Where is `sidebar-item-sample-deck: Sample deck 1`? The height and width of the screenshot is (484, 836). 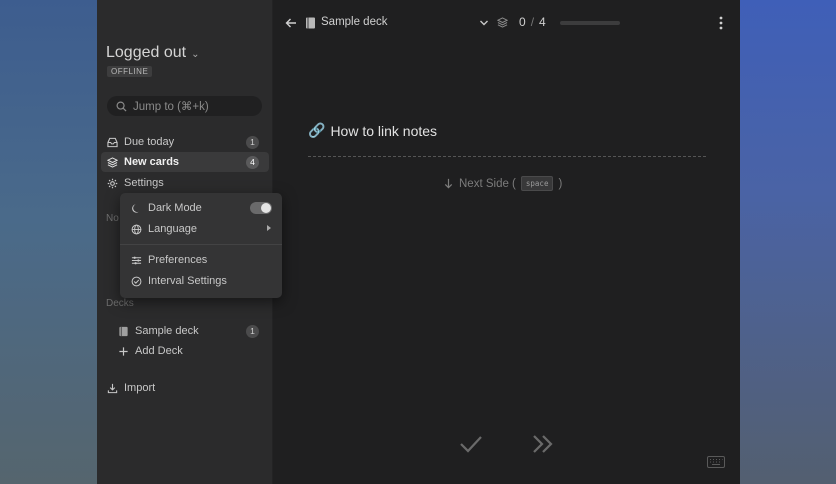
sidebar-item-sample-deck: Sample deck 1 is located at coordinates (185, 331).